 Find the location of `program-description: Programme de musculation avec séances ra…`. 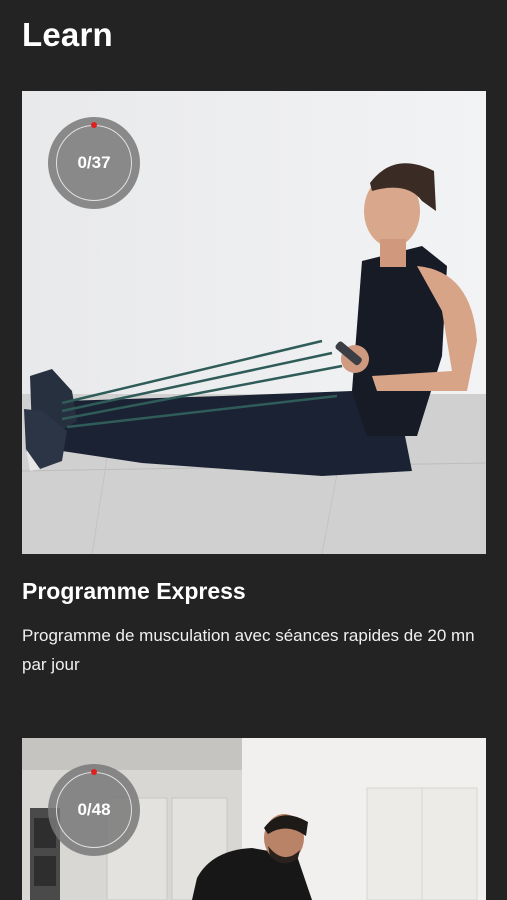

program-description: Programme de musculation avec séances ra… is located at coordinates (248, 650).